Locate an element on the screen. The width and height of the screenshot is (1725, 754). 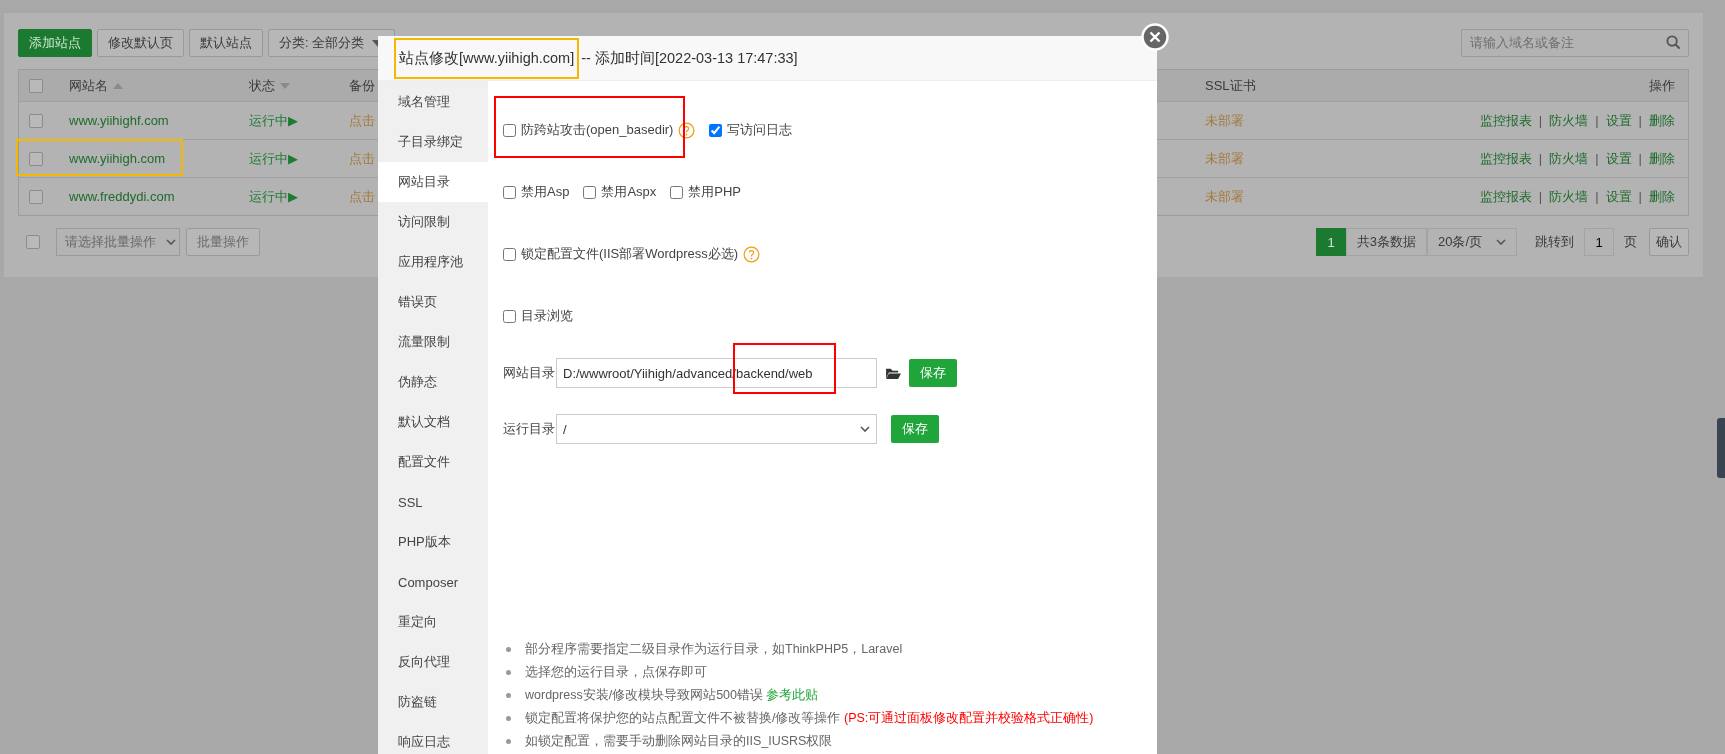
column-header: 网站名 is located at coordinates (88, 85).